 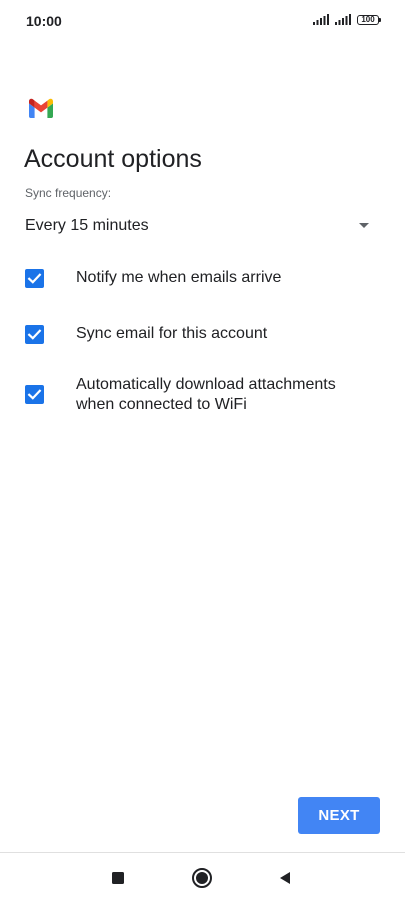 I want to click on gmail-logo-icon, so click(x=41, y=108).